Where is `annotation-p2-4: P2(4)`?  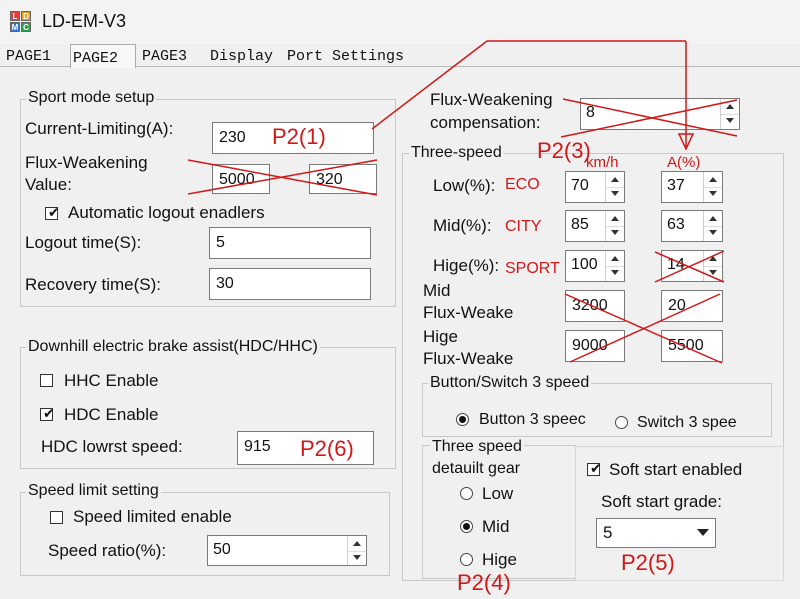 annotation-p2-4: P2(4) is located at coordinates (484, 582).